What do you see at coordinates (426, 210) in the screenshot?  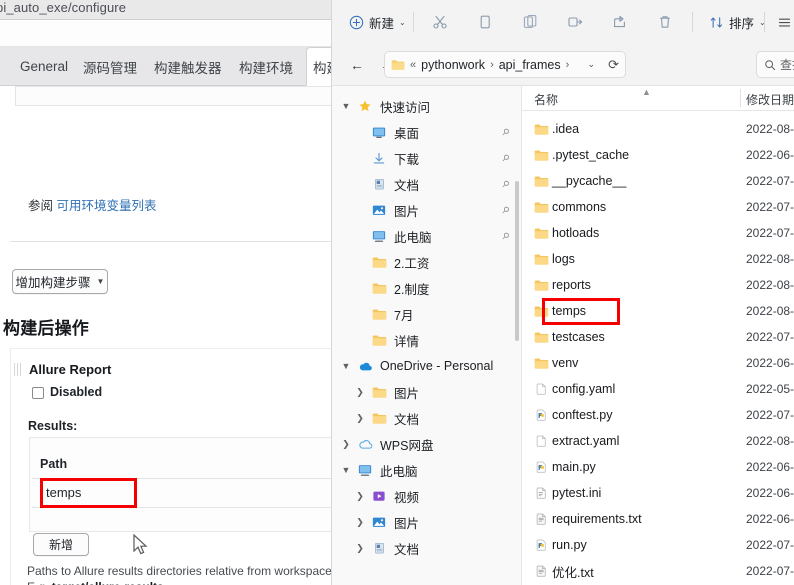 I see `nav-item: 图片 ⚲` at bounding box center [426, 210].